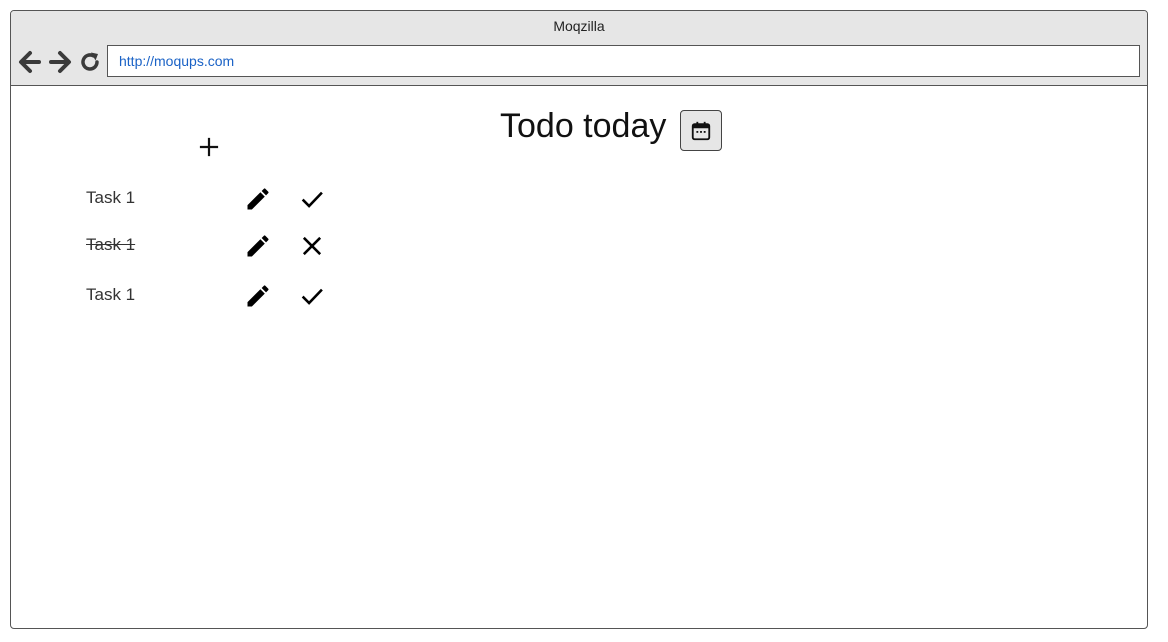  Describe the element at coordinates (583, 126) in the screenshot. I see `page-title: Todo today` at that location.